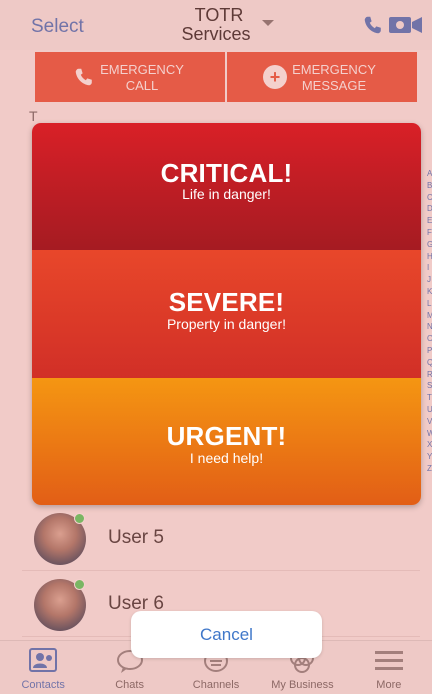 The image size is (432, 694). Describe the element at coordinates (226, 194) in the screenshot. I see `critical-subtitle: Life in danger!` at that location.